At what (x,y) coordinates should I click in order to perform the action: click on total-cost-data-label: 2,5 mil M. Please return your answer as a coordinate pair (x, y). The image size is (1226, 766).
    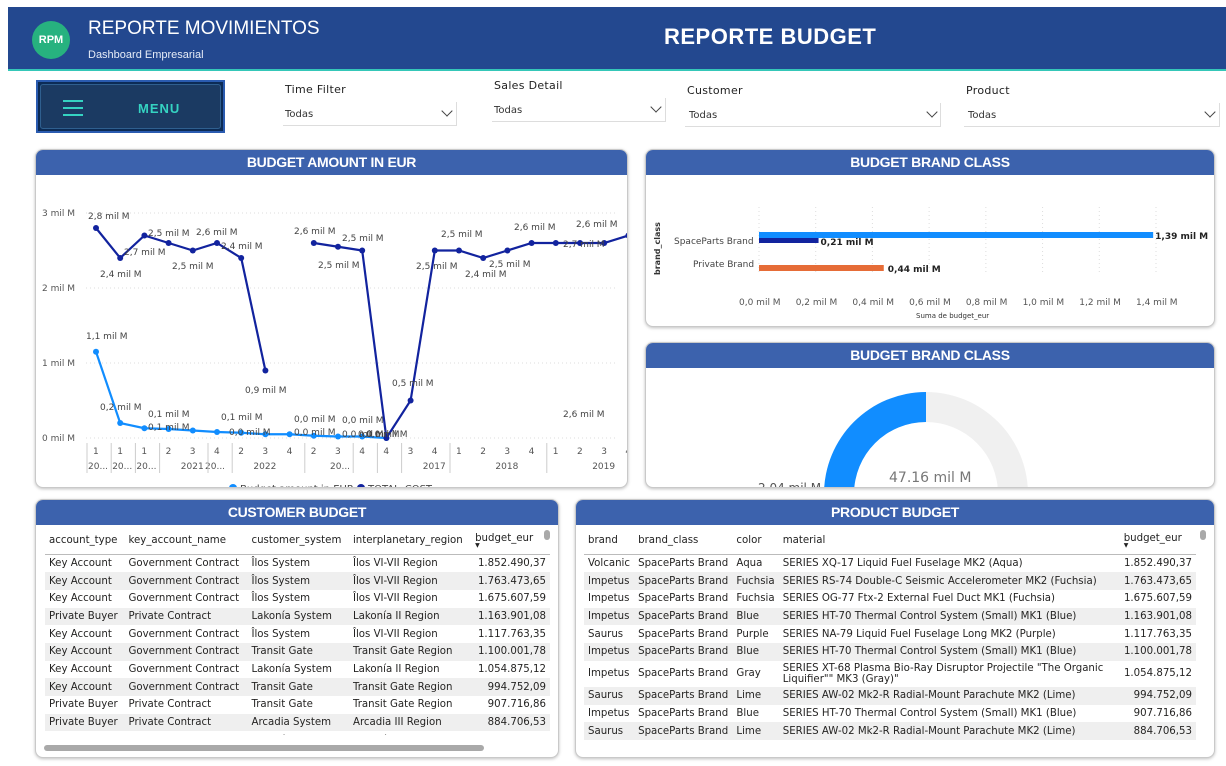
    Looking at the image, I should click on (437, 267).